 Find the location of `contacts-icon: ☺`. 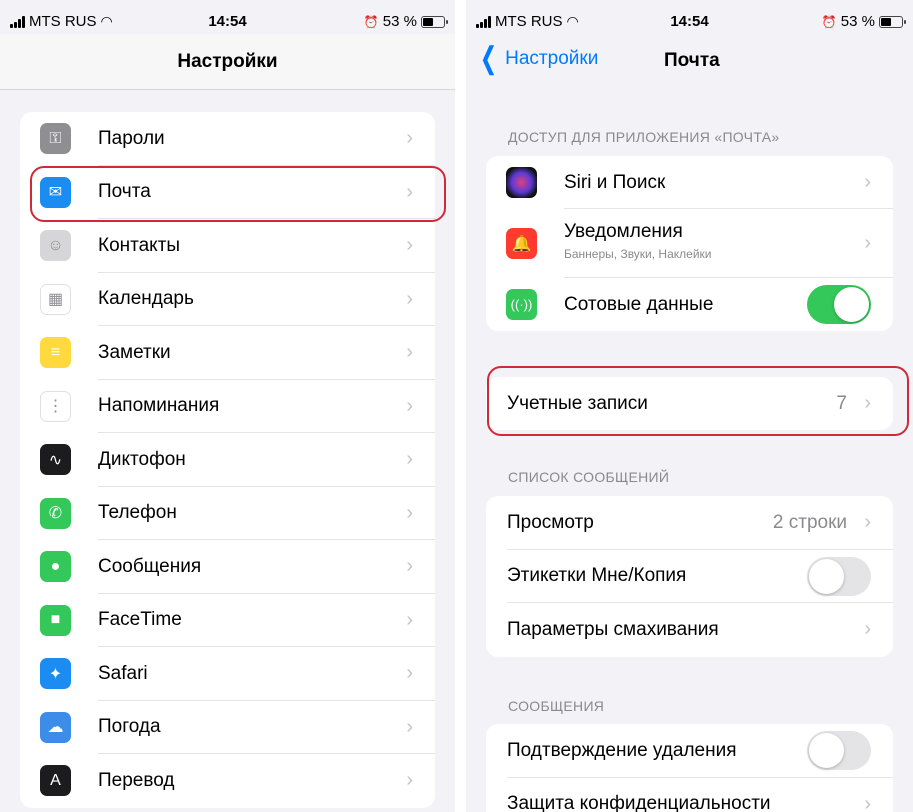

contacts-icon: ☺ is located at coordinates (55, 246).